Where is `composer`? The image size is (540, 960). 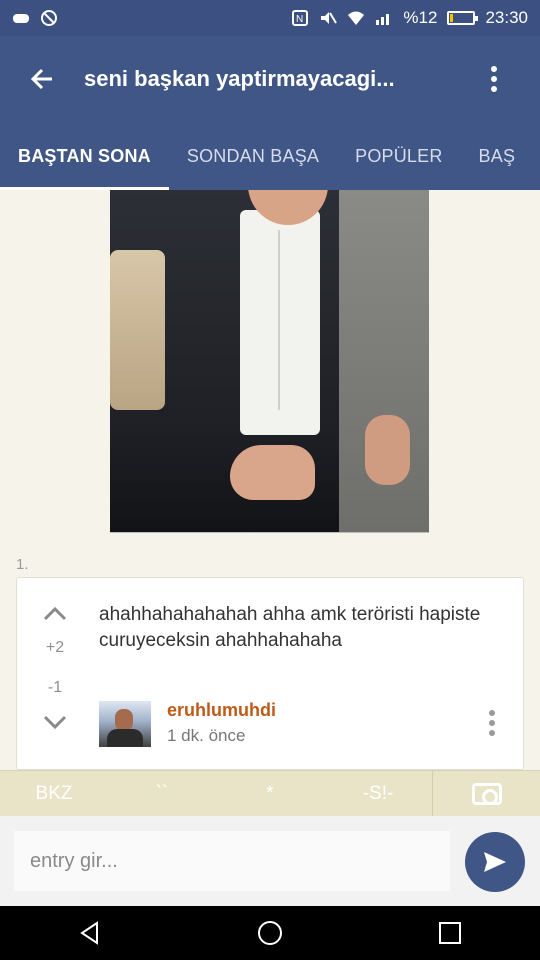
composer is located at coordinates (270, 861).